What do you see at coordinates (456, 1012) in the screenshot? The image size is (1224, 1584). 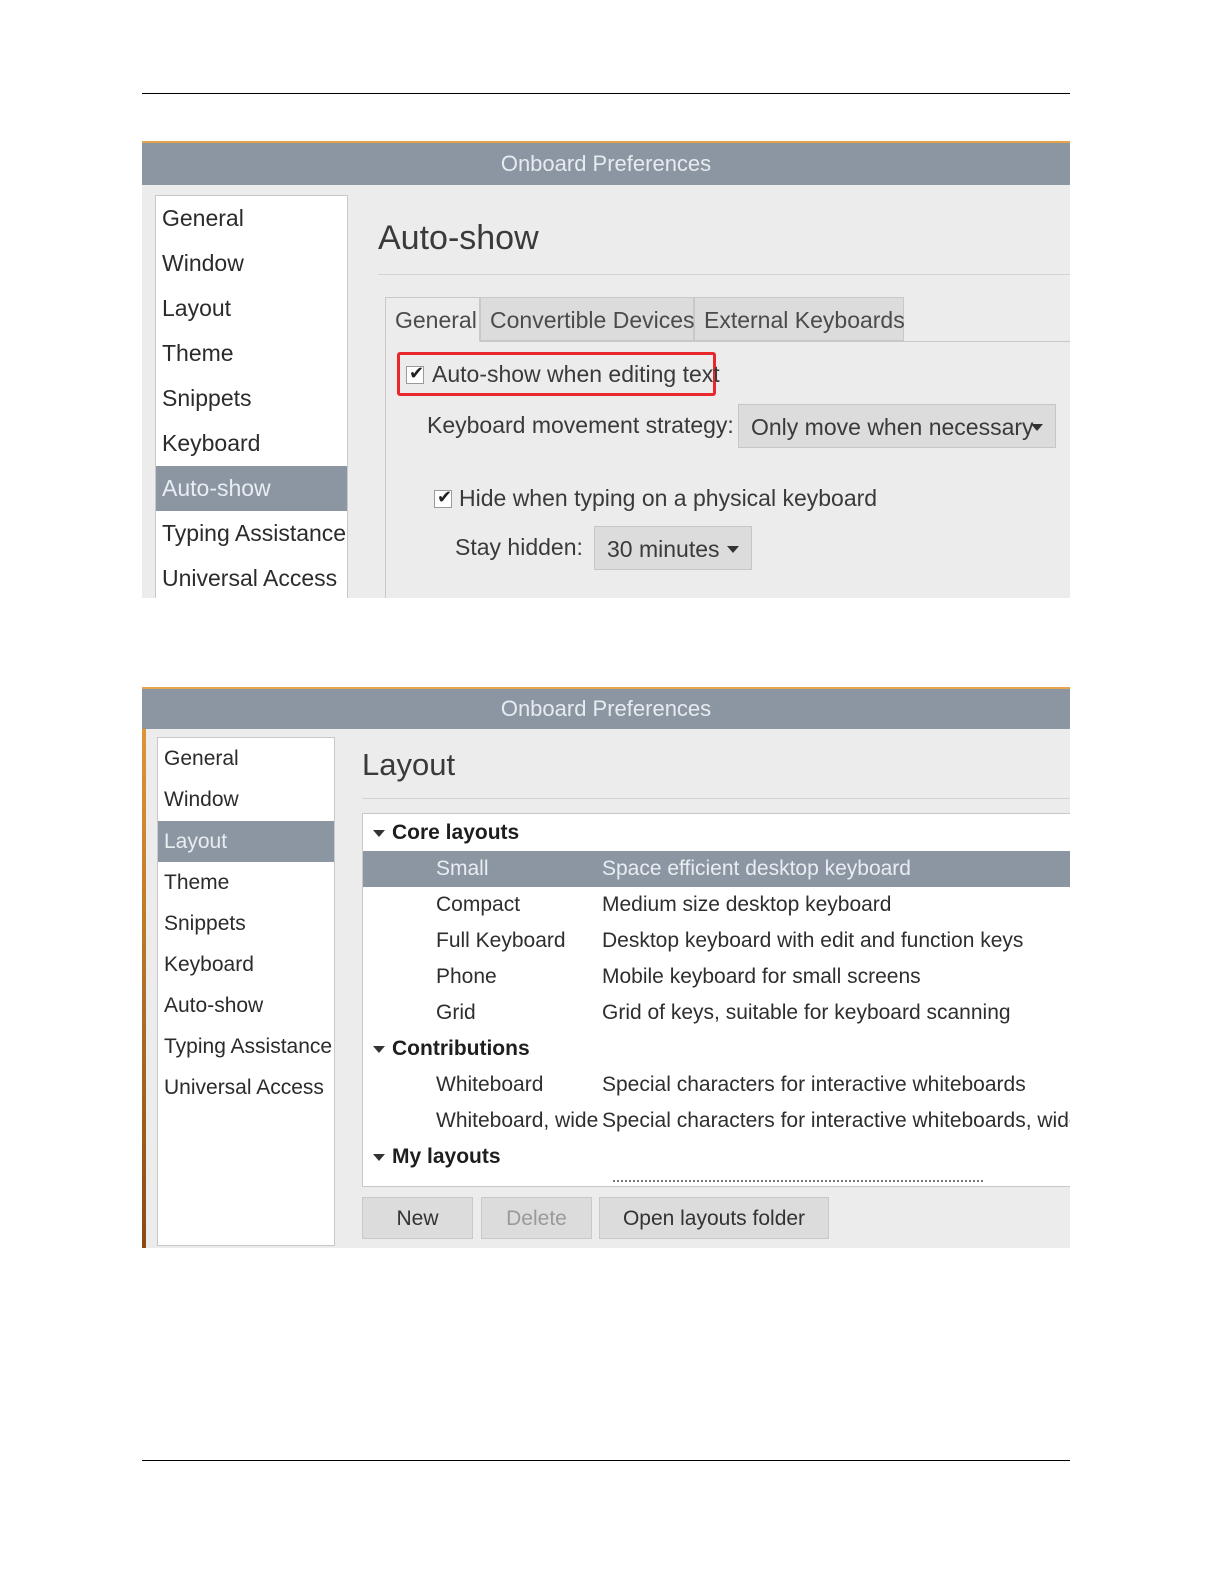 I see `layout-name: Grid` at bounding box center [456, 1012].